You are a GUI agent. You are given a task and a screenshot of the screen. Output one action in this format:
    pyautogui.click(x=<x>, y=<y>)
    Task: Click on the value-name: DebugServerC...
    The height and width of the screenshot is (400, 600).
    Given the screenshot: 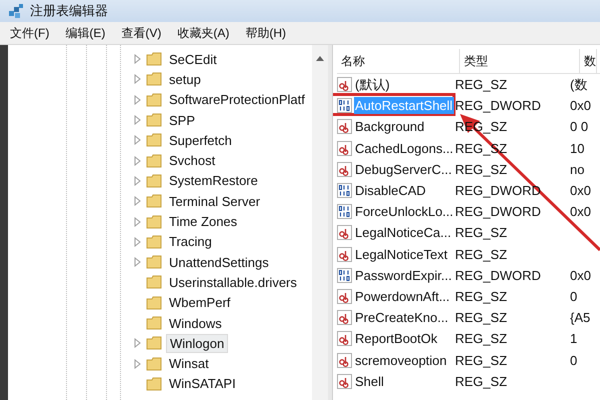 What is the action you would take?
    pyautogui.click(x=403, y=169)
    